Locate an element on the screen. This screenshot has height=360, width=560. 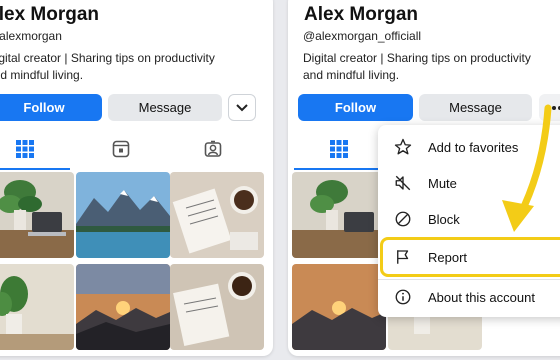
report-highlight is located at coordinates (470, 257).